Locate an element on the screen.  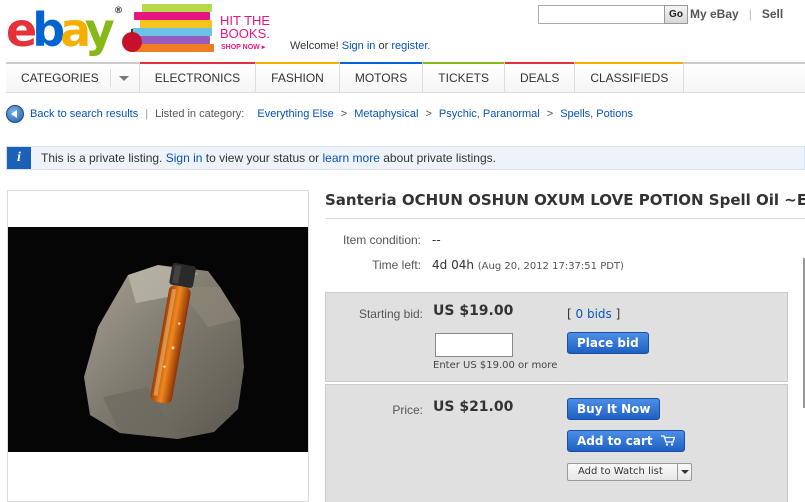
notice-mid: to view your status or is located at coordinates (262, 158).